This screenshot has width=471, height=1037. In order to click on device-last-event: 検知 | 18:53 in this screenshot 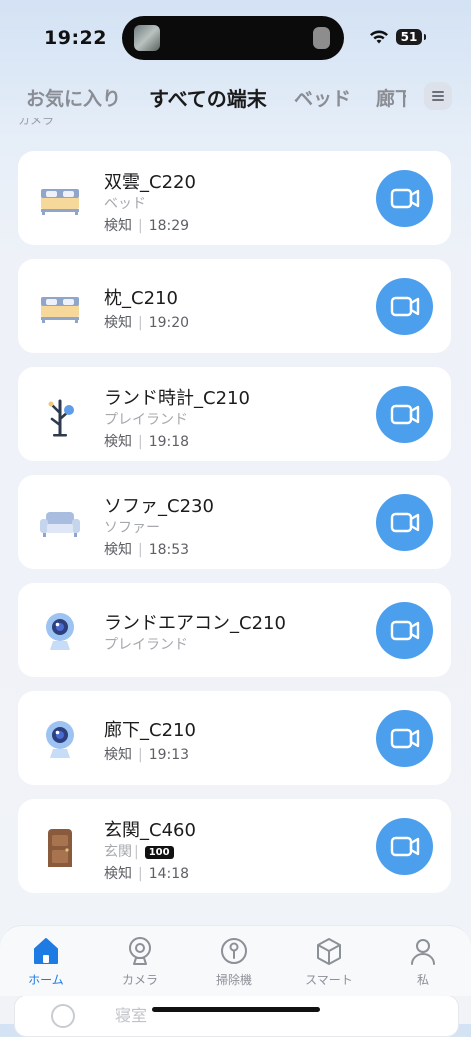, I will do `click(146, 549)`.